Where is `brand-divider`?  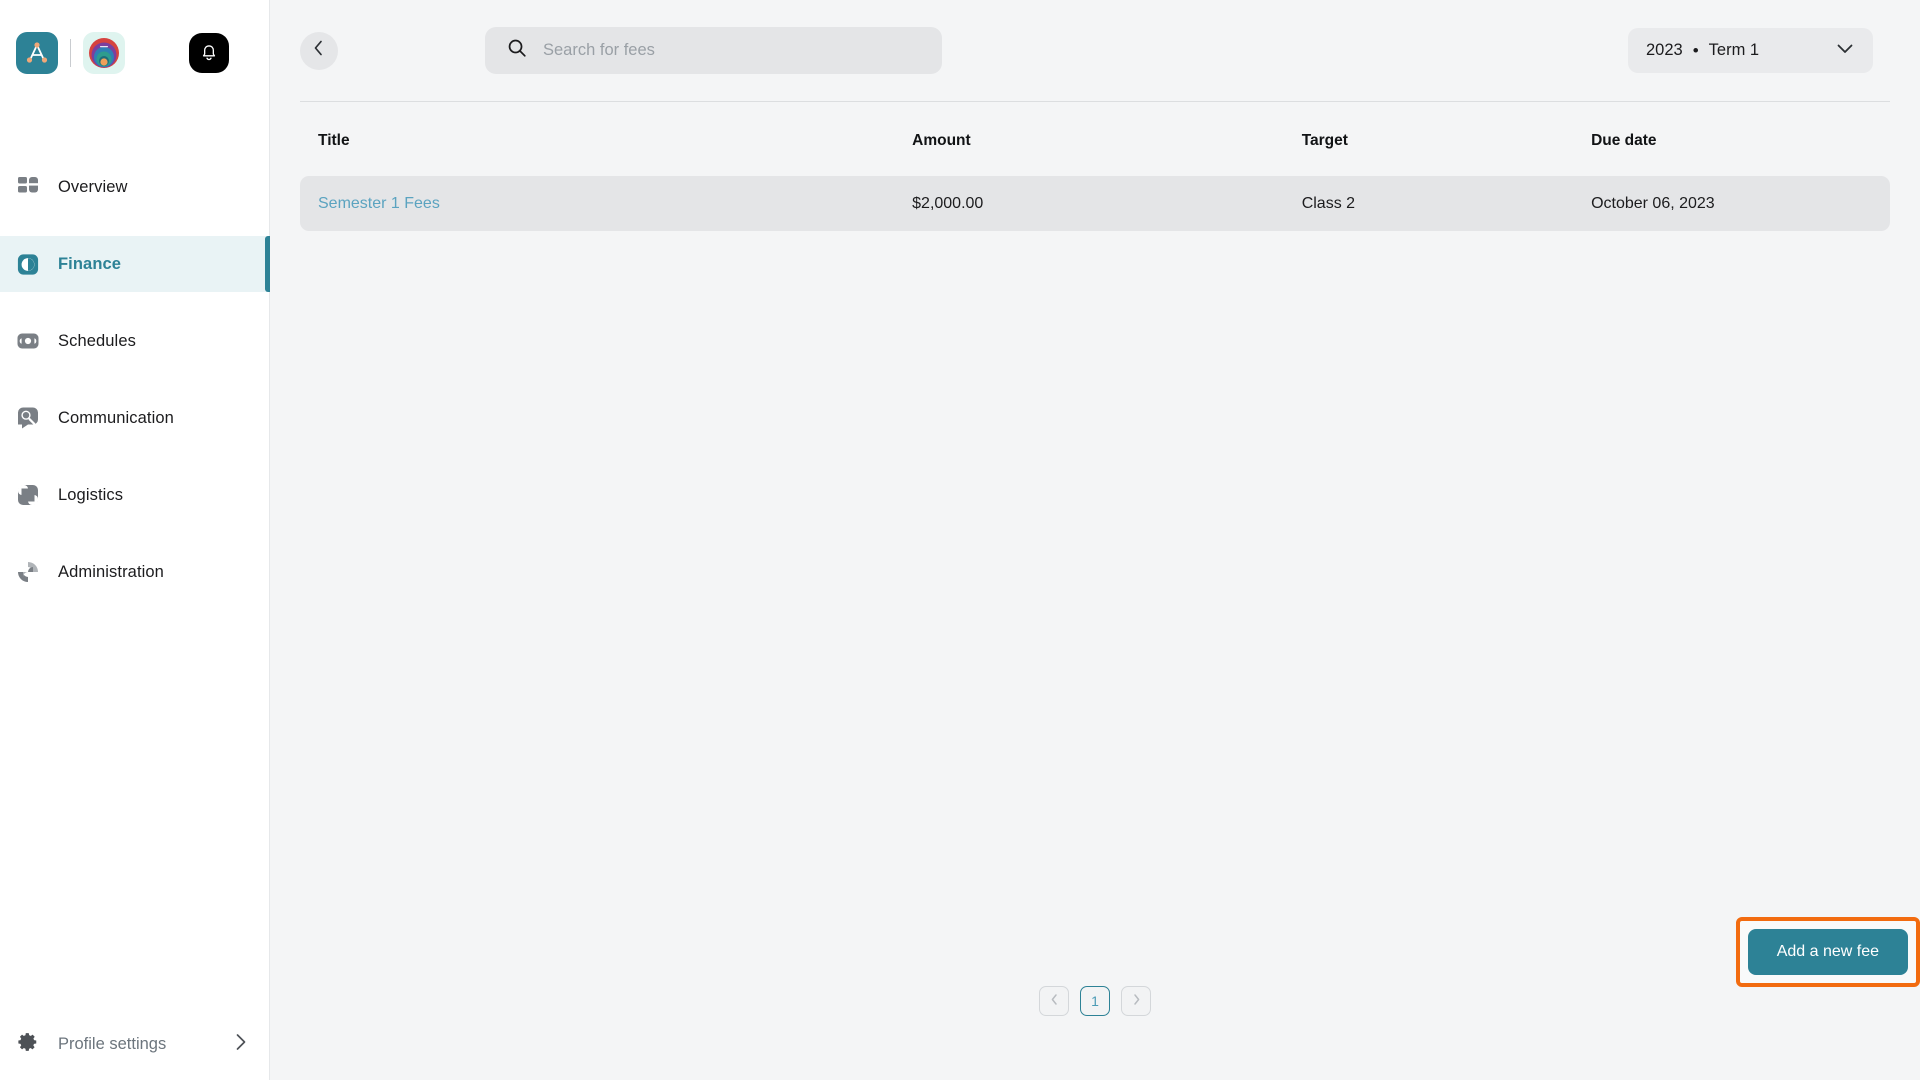 brand-divider is located at coordinates (70, 53).